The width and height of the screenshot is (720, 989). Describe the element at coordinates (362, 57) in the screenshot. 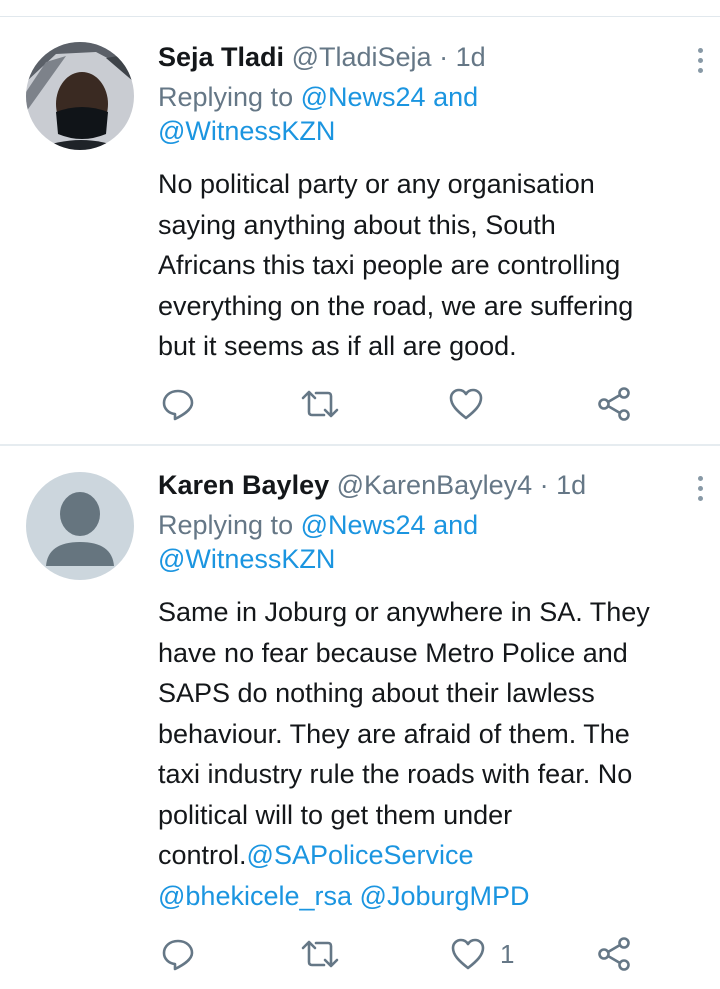

I see `author-handle: @TladiSeja` at that location.